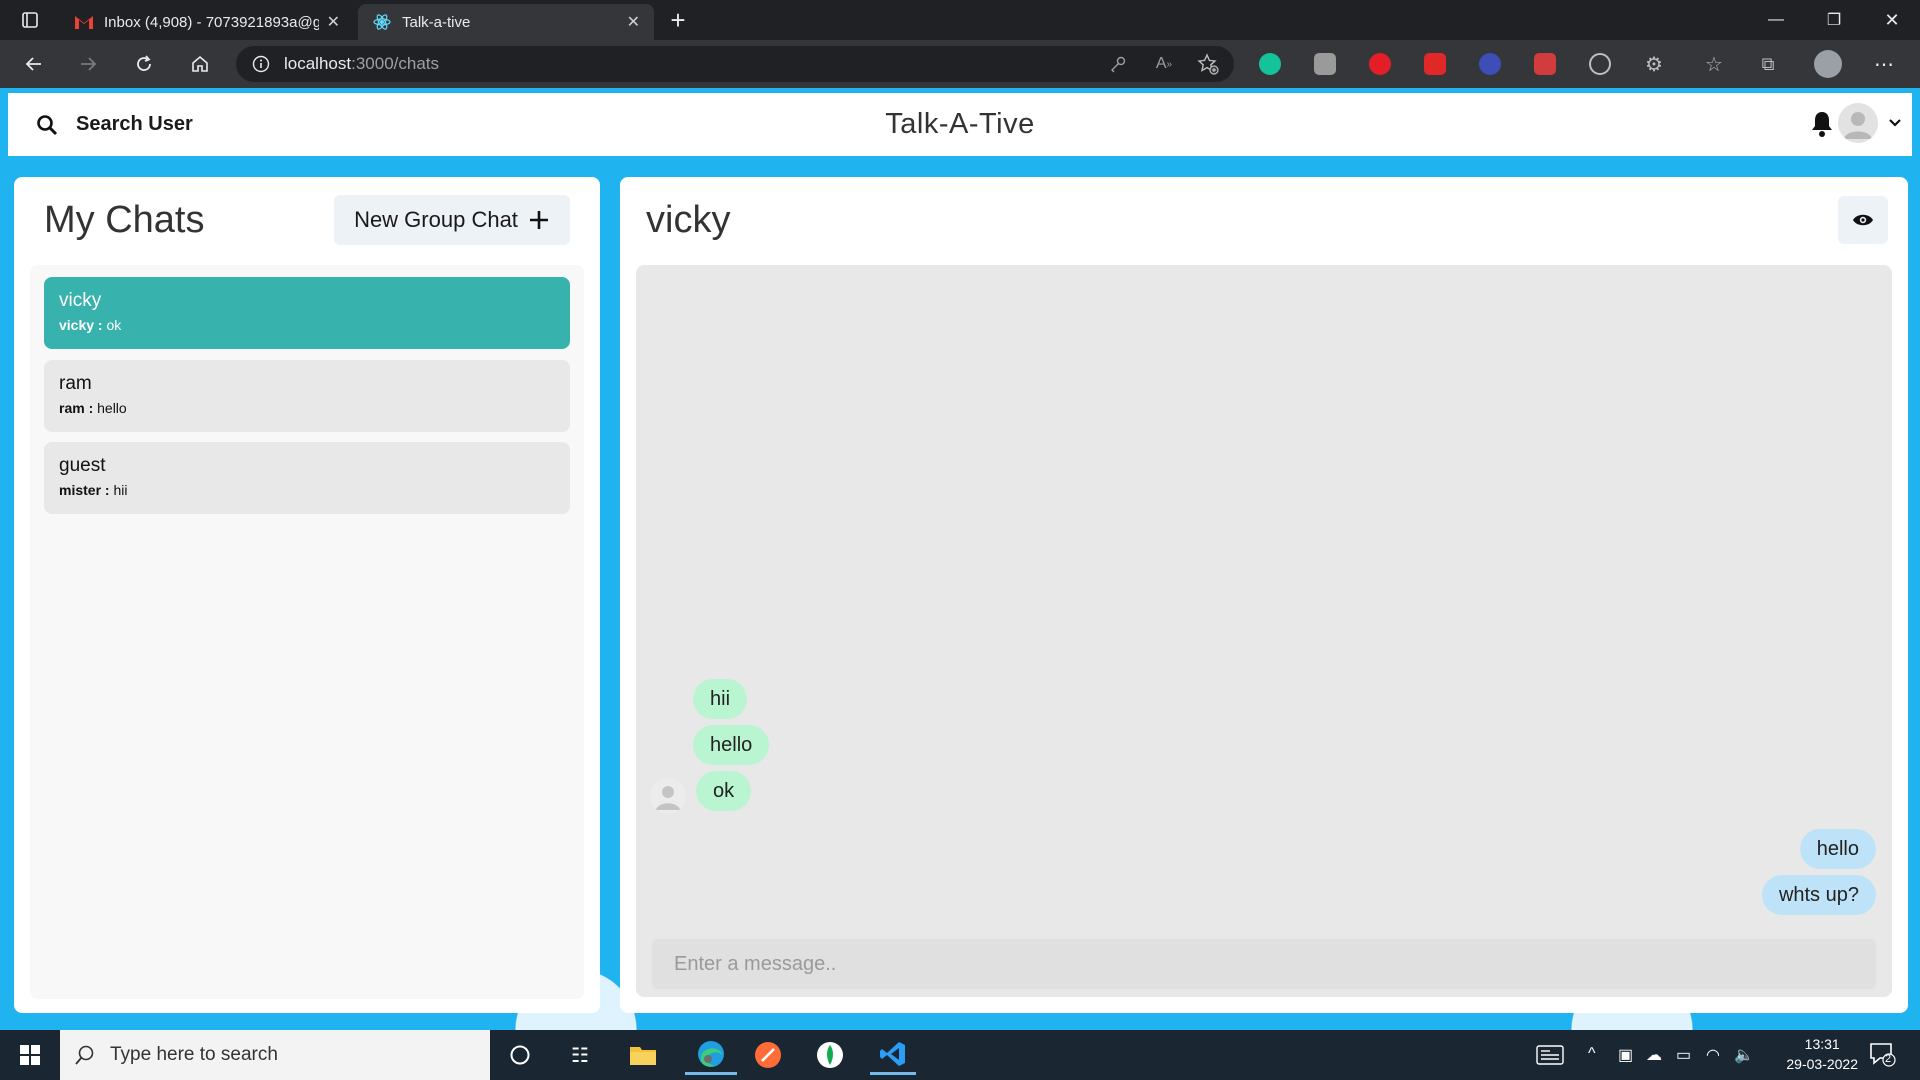 The height and width of the screenshot is (1080, 1920). I want to click on news-widget-icon, so click(1550, 1057).